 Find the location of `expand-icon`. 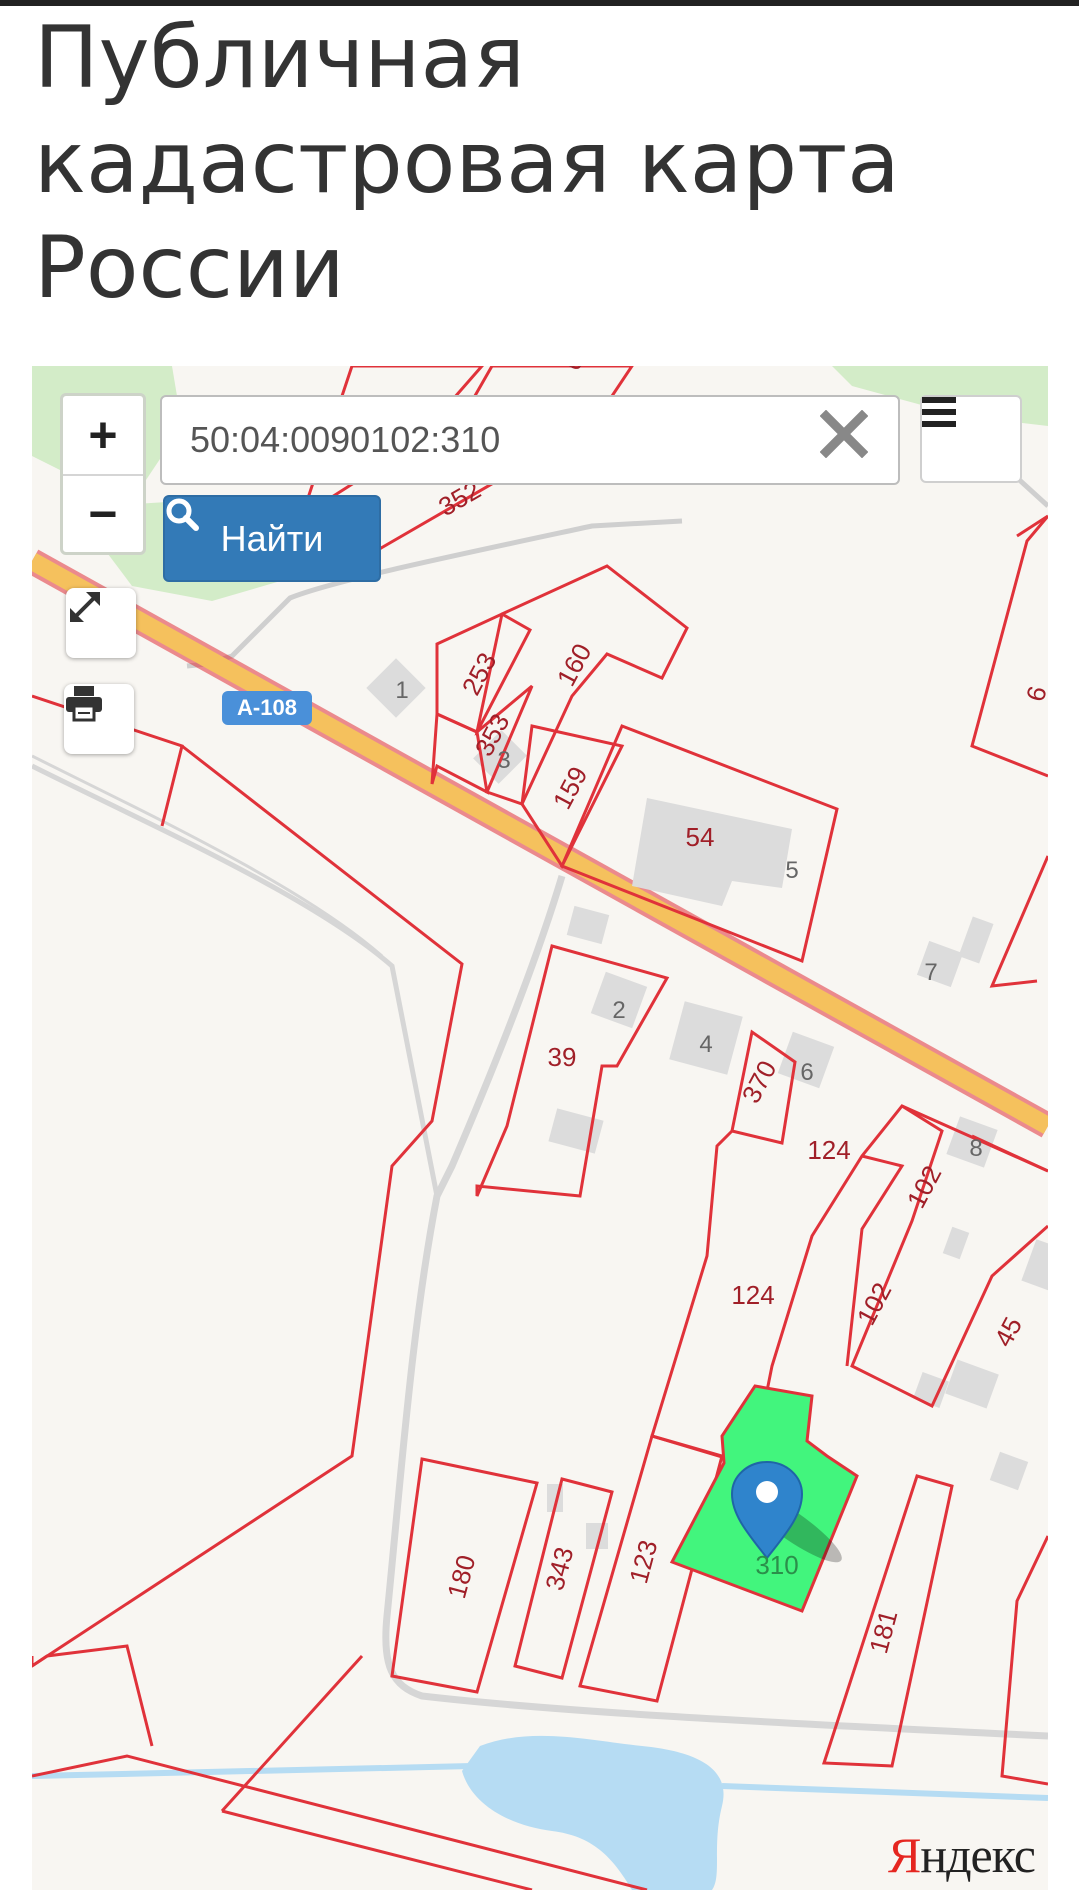

expand-icon is located at coordinates (85, 607).